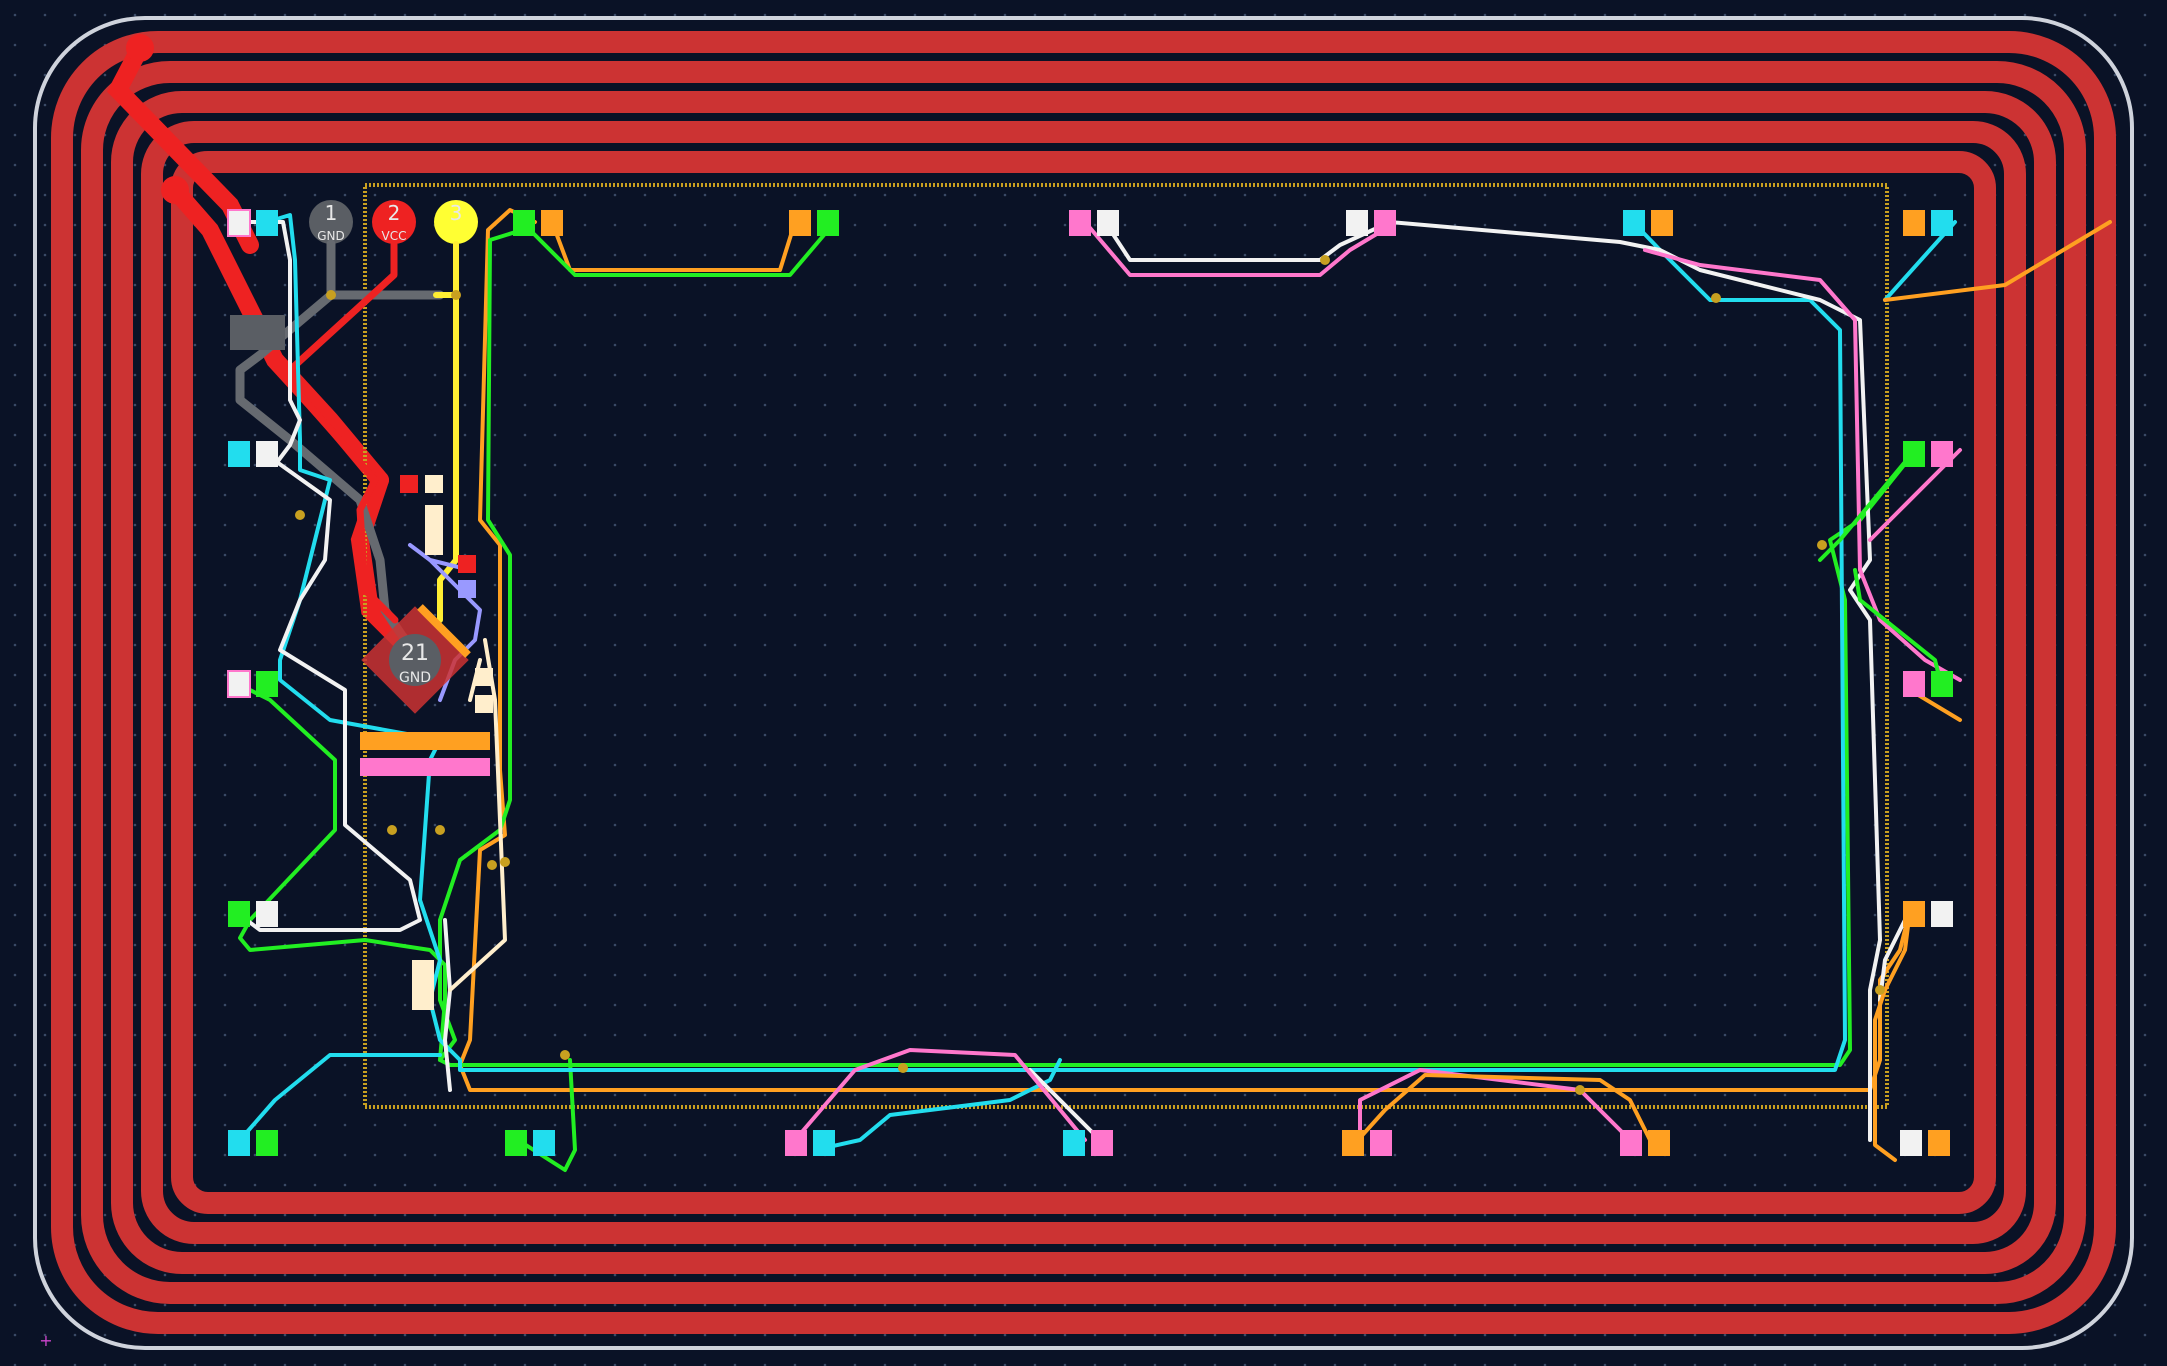 The image size is (2167, 1366). What do you see at coordinates (456, 213) in the screenshot?
I see `pin-signal-number: 3` at bounding box center [456, 213].